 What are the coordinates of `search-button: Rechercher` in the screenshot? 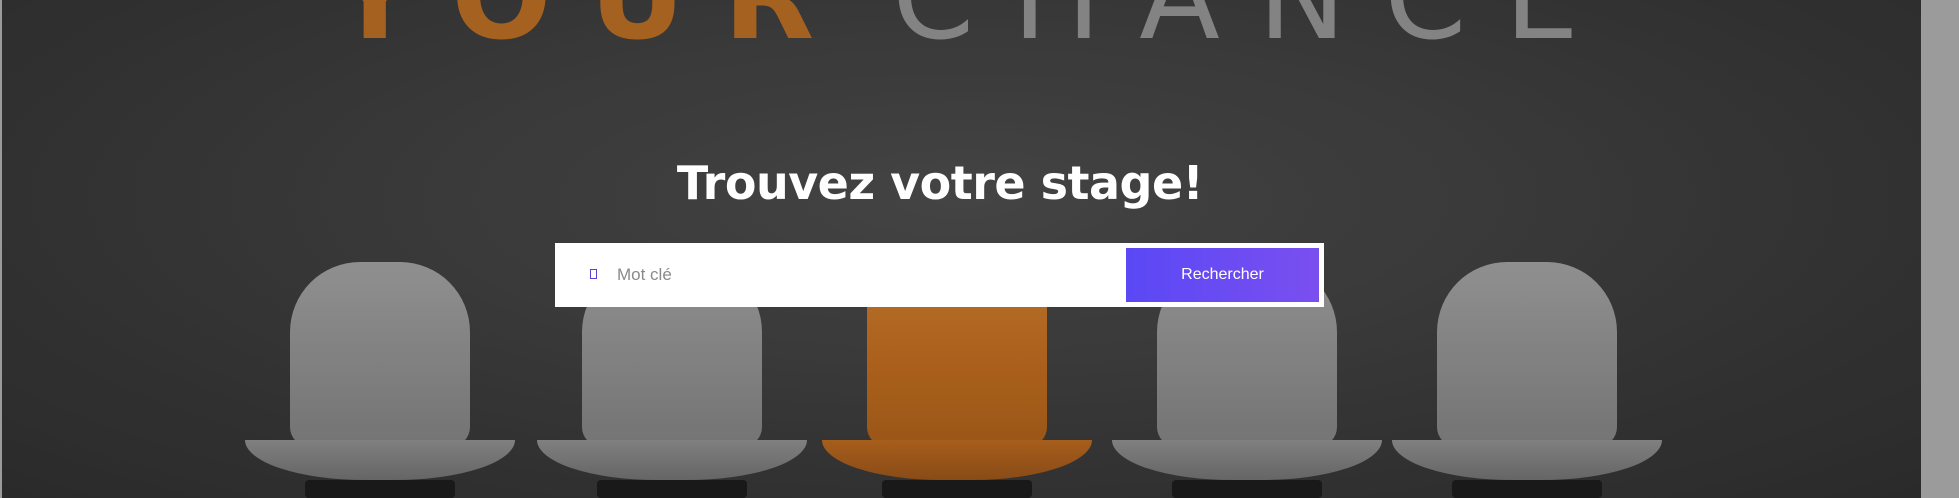 It's located at (1222, 275).